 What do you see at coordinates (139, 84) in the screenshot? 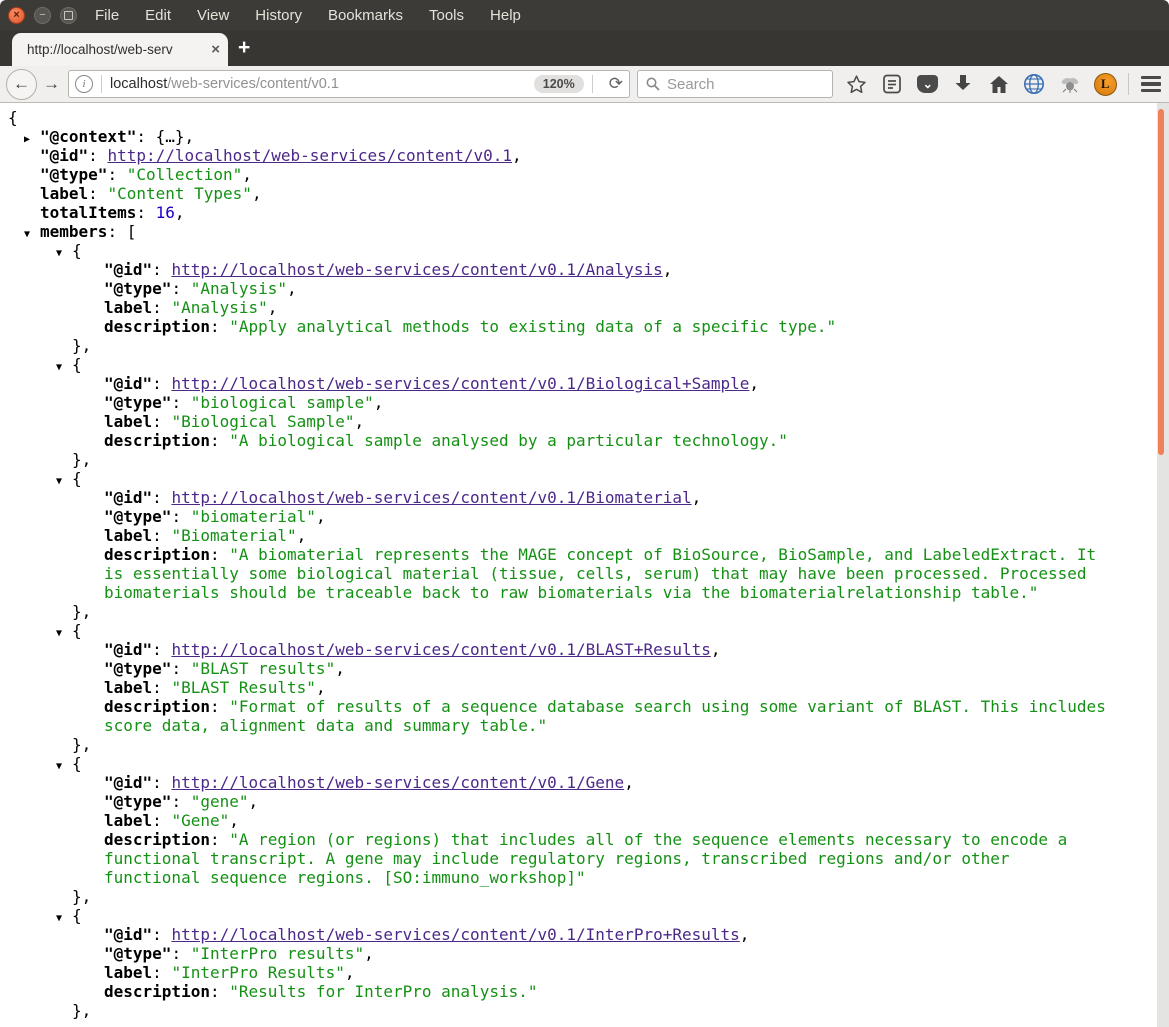
I see `url-host: localhost` at bounding box center [139, 84].